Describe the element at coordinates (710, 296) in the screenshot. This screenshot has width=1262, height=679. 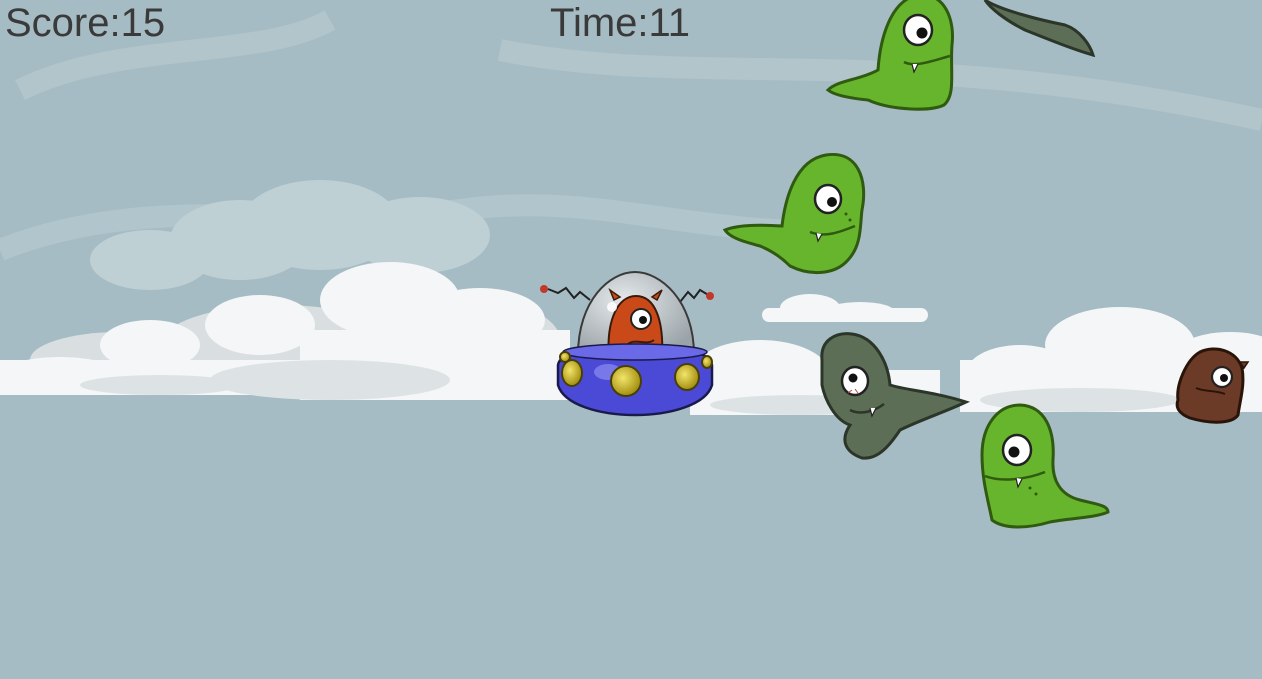
I see `antenna-bulb-right` at that location.